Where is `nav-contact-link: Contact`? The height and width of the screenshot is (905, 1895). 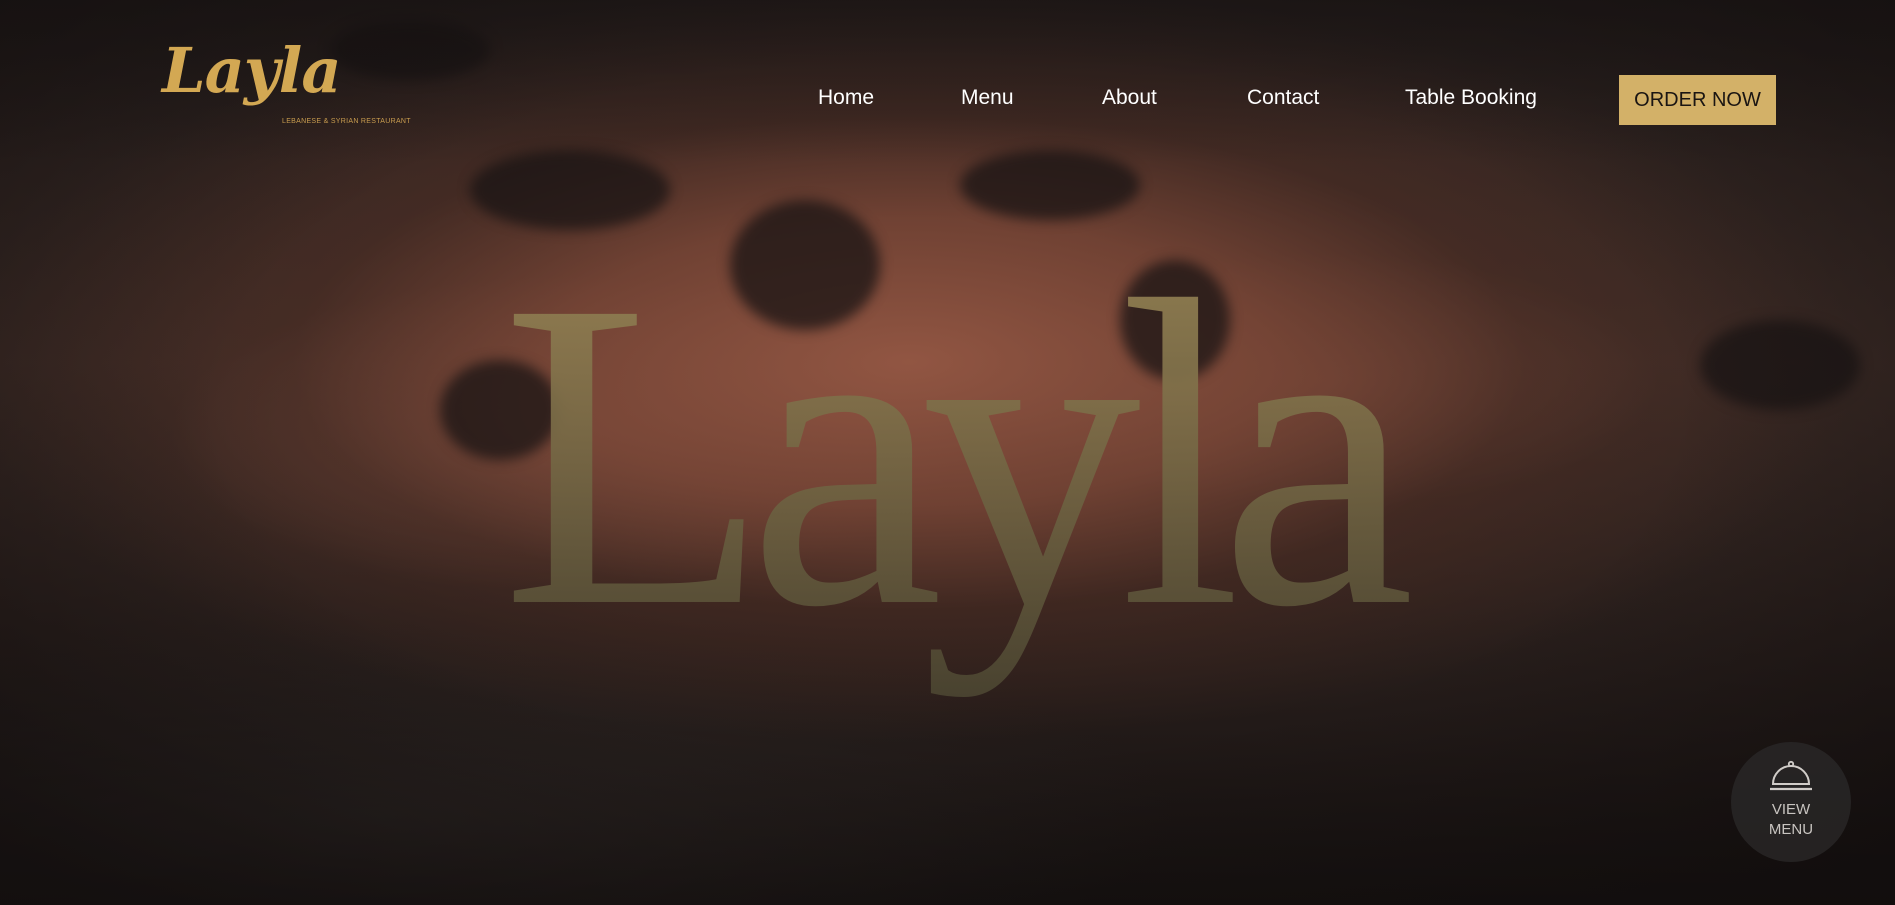 nav-contact-link: Contact is located at coordinates (1283, 98).